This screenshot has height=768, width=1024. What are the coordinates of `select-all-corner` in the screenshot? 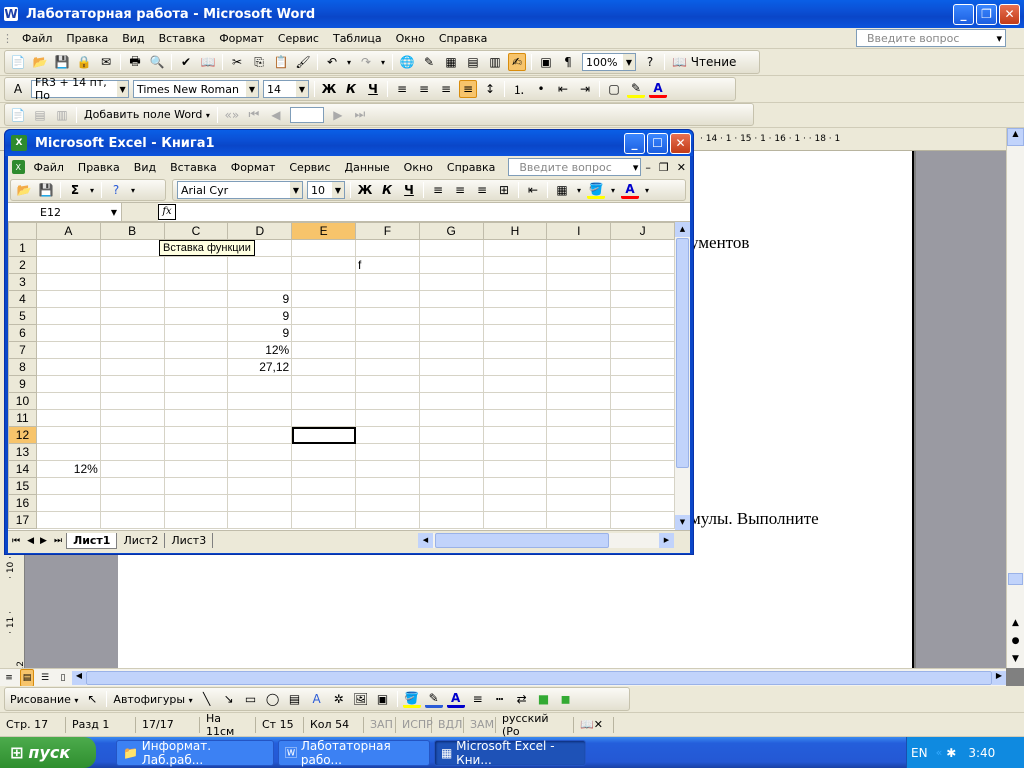 It's located at (22, 231).